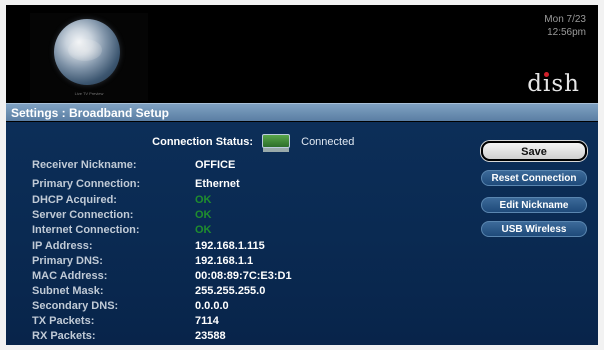 The image size is (604, 350). Describe the element at coordinates (125, 321) in the screenshot. I see `field-tx-packets: TX Packets: 7114` at that location.